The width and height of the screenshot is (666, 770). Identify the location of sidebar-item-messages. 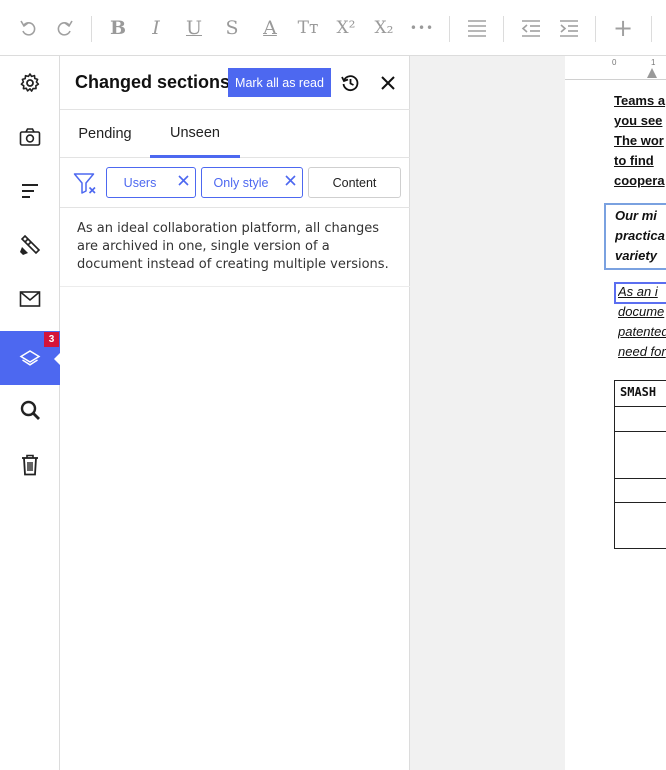
(30, 299).